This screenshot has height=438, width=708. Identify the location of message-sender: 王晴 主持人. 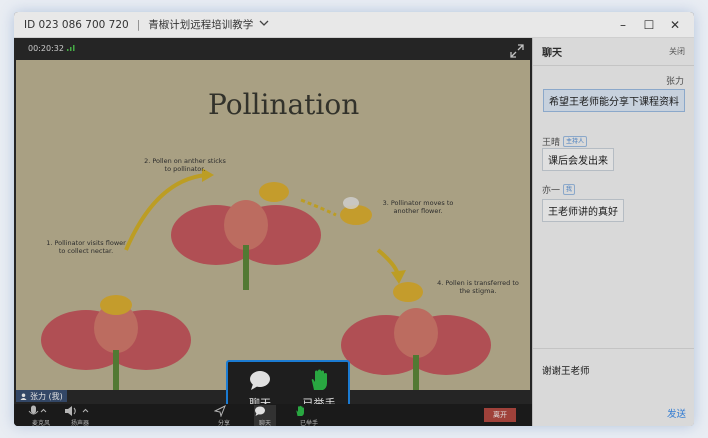
(565, 141).